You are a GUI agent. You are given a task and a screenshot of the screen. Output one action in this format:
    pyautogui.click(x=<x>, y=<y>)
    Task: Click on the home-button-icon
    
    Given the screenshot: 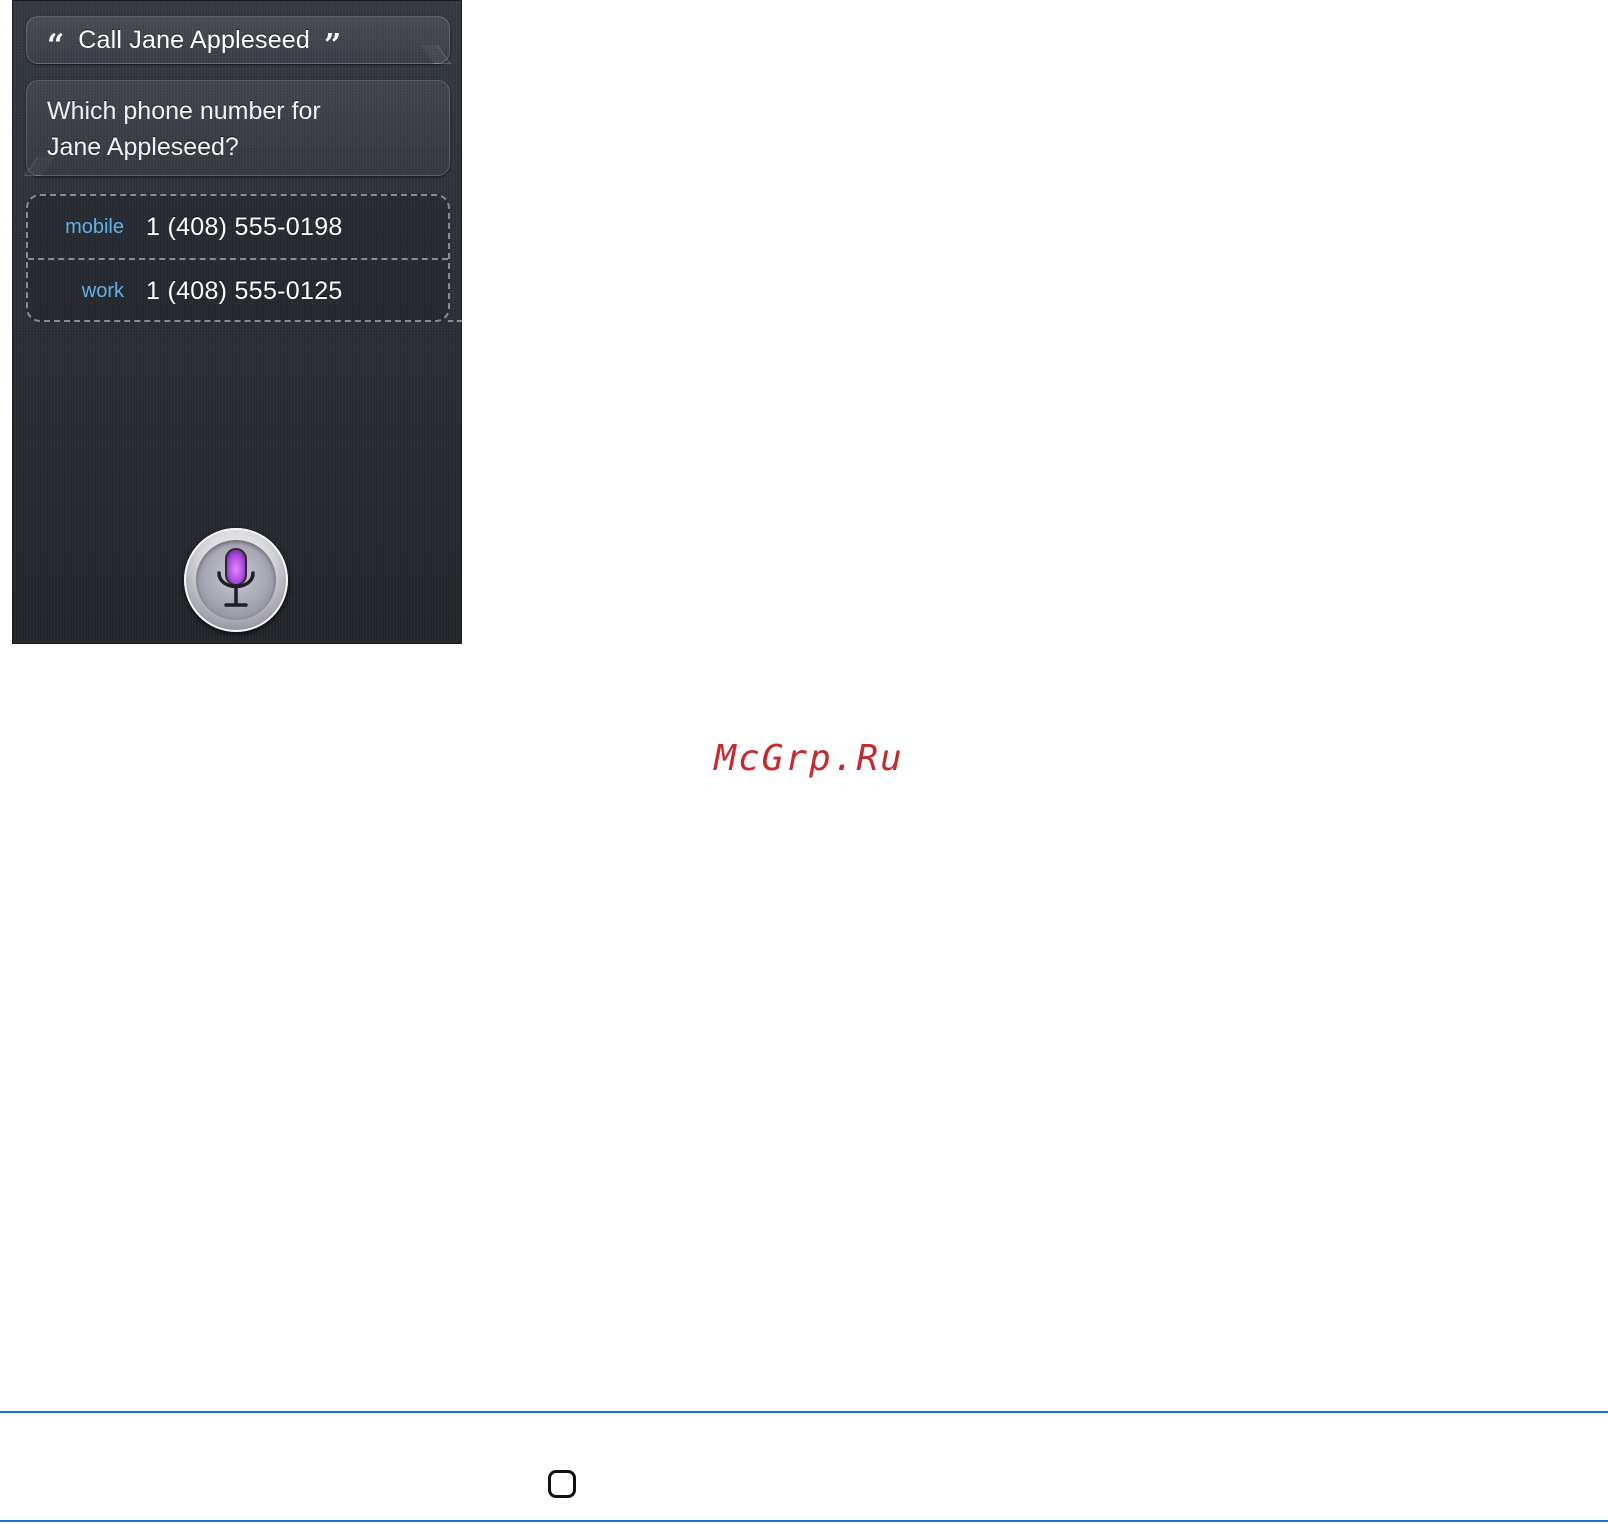 What is the action you would take?
    pyautogui.click(x=562, y=1484)
    